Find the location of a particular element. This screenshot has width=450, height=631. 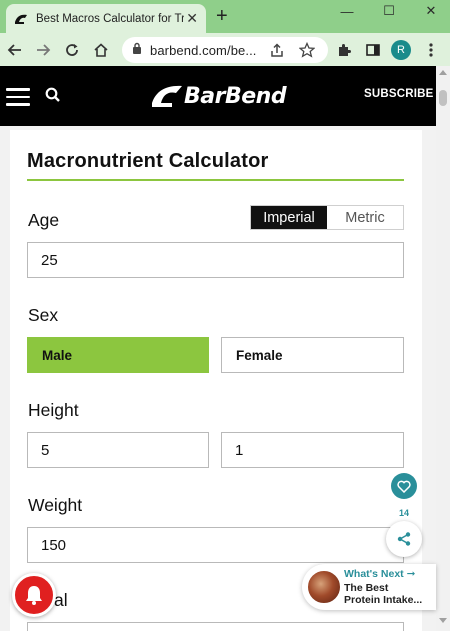

imperial-option: Imperial is located at coordinates (289, 217).